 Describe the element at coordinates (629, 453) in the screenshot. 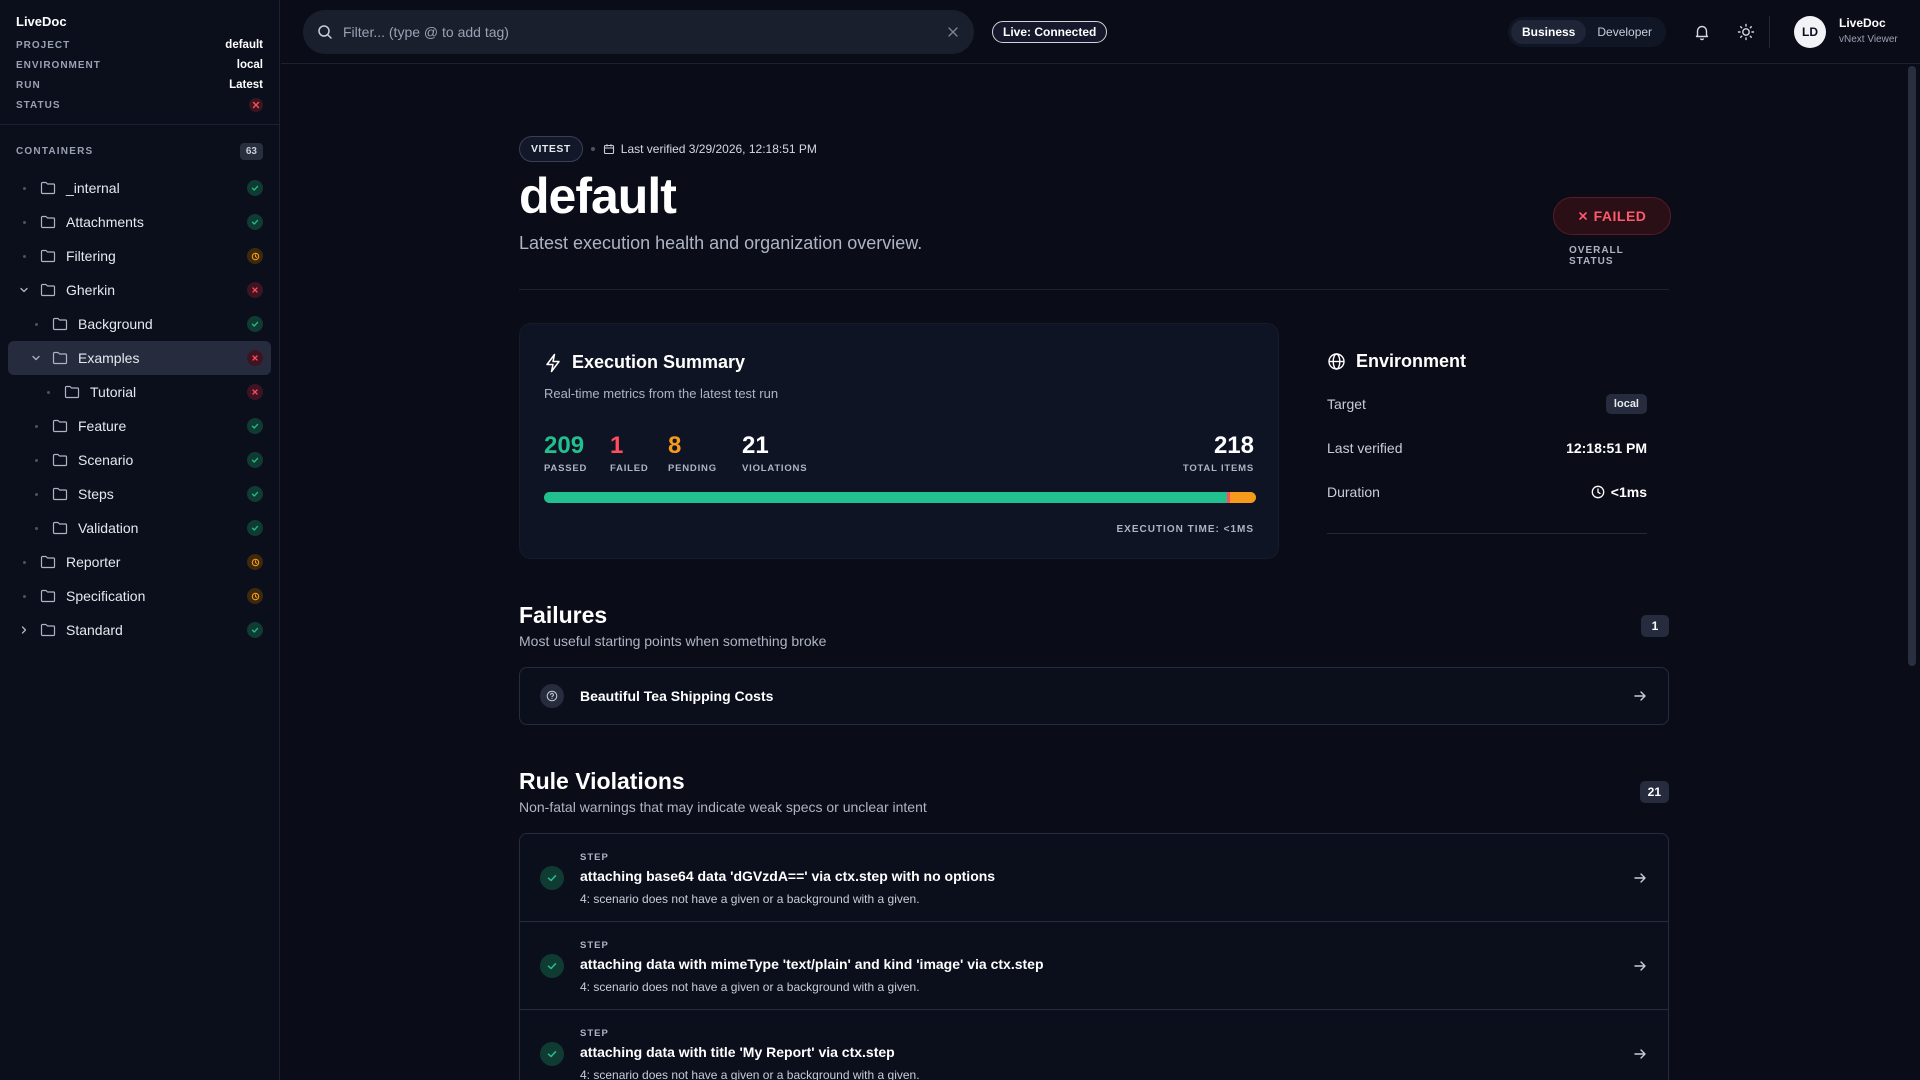

I see `metric-failed: 1 FAILED` at that location.